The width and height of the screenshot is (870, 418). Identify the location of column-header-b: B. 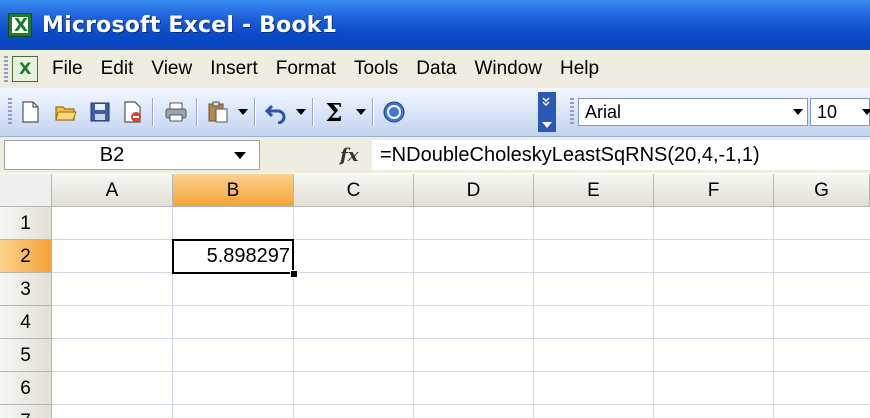
(233, 190).